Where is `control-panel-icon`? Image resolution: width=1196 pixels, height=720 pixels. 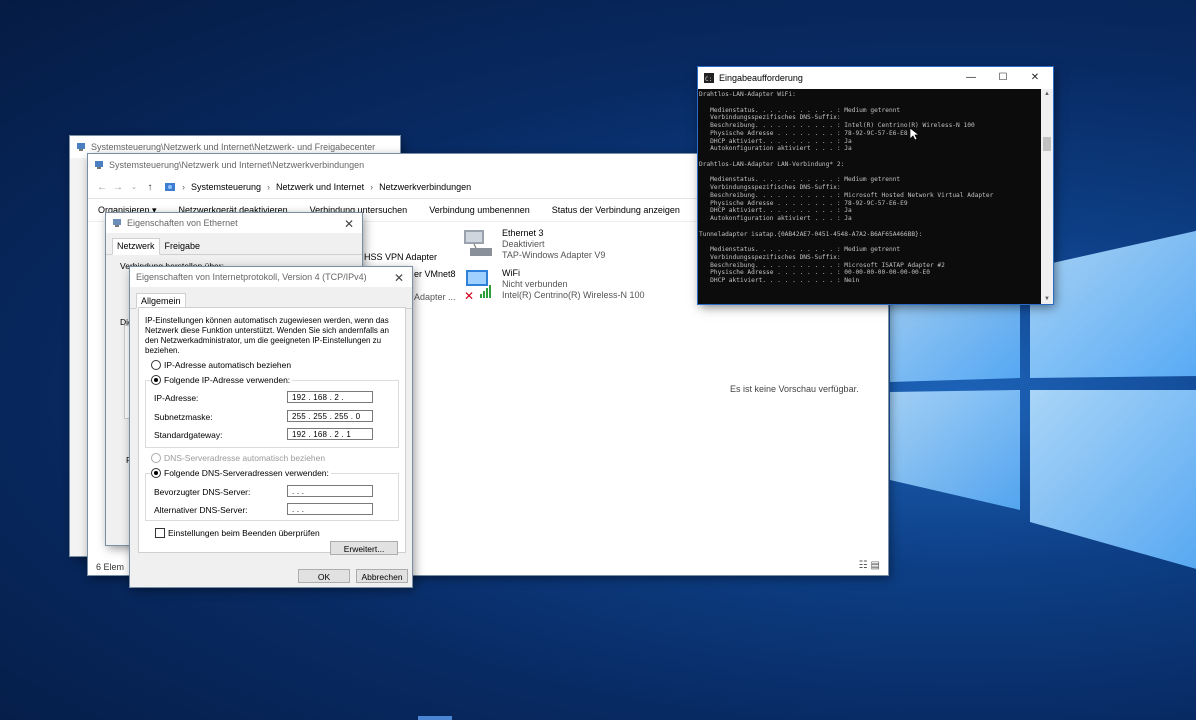
control-panel-icon is located at coordinates (170, 186).